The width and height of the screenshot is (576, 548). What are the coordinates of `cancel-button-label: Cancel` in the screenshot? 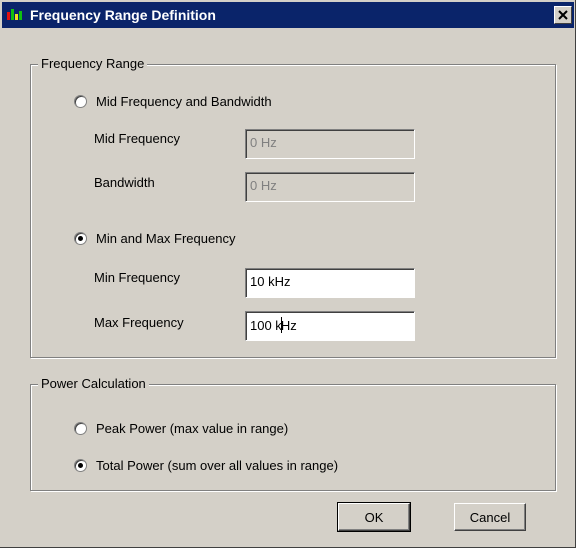 It's located at (490, 517).